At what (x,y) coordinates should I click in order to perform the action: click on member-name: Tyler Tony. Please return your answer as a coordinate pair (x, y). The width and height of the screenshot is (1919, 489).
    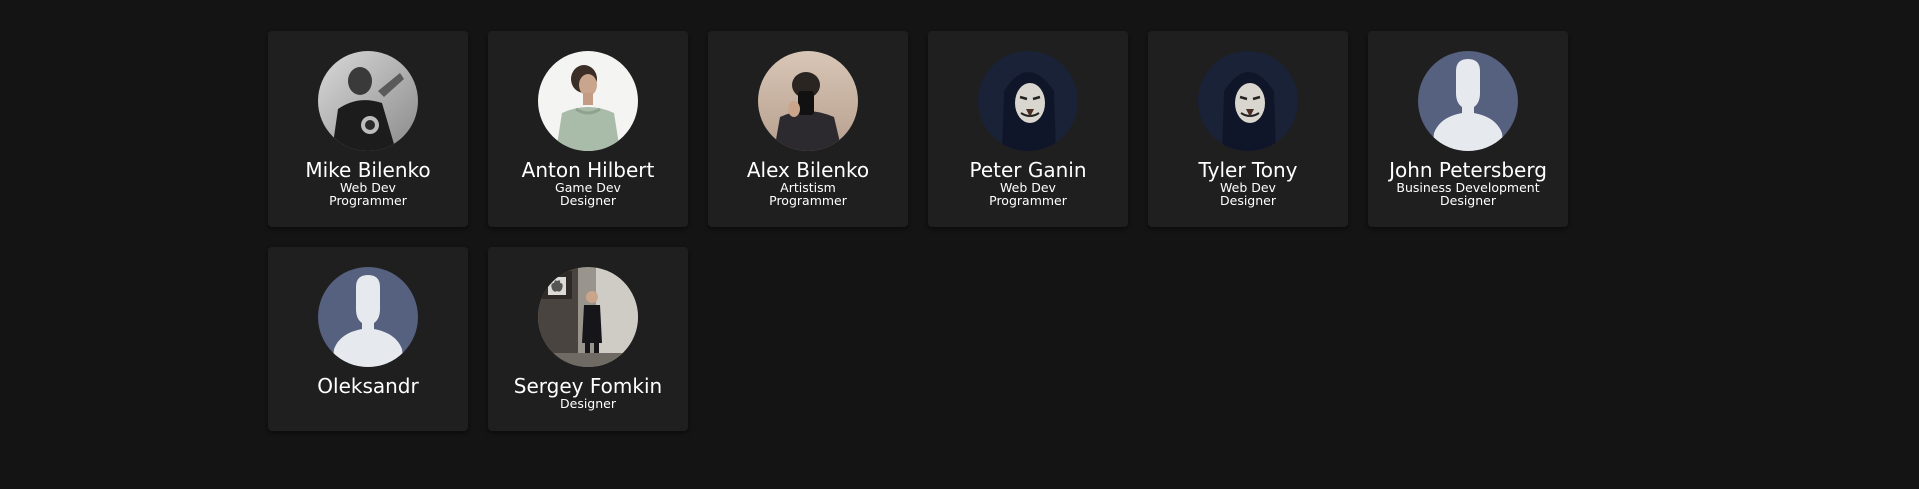
    Looking at the image, I should click on (1248, 170).